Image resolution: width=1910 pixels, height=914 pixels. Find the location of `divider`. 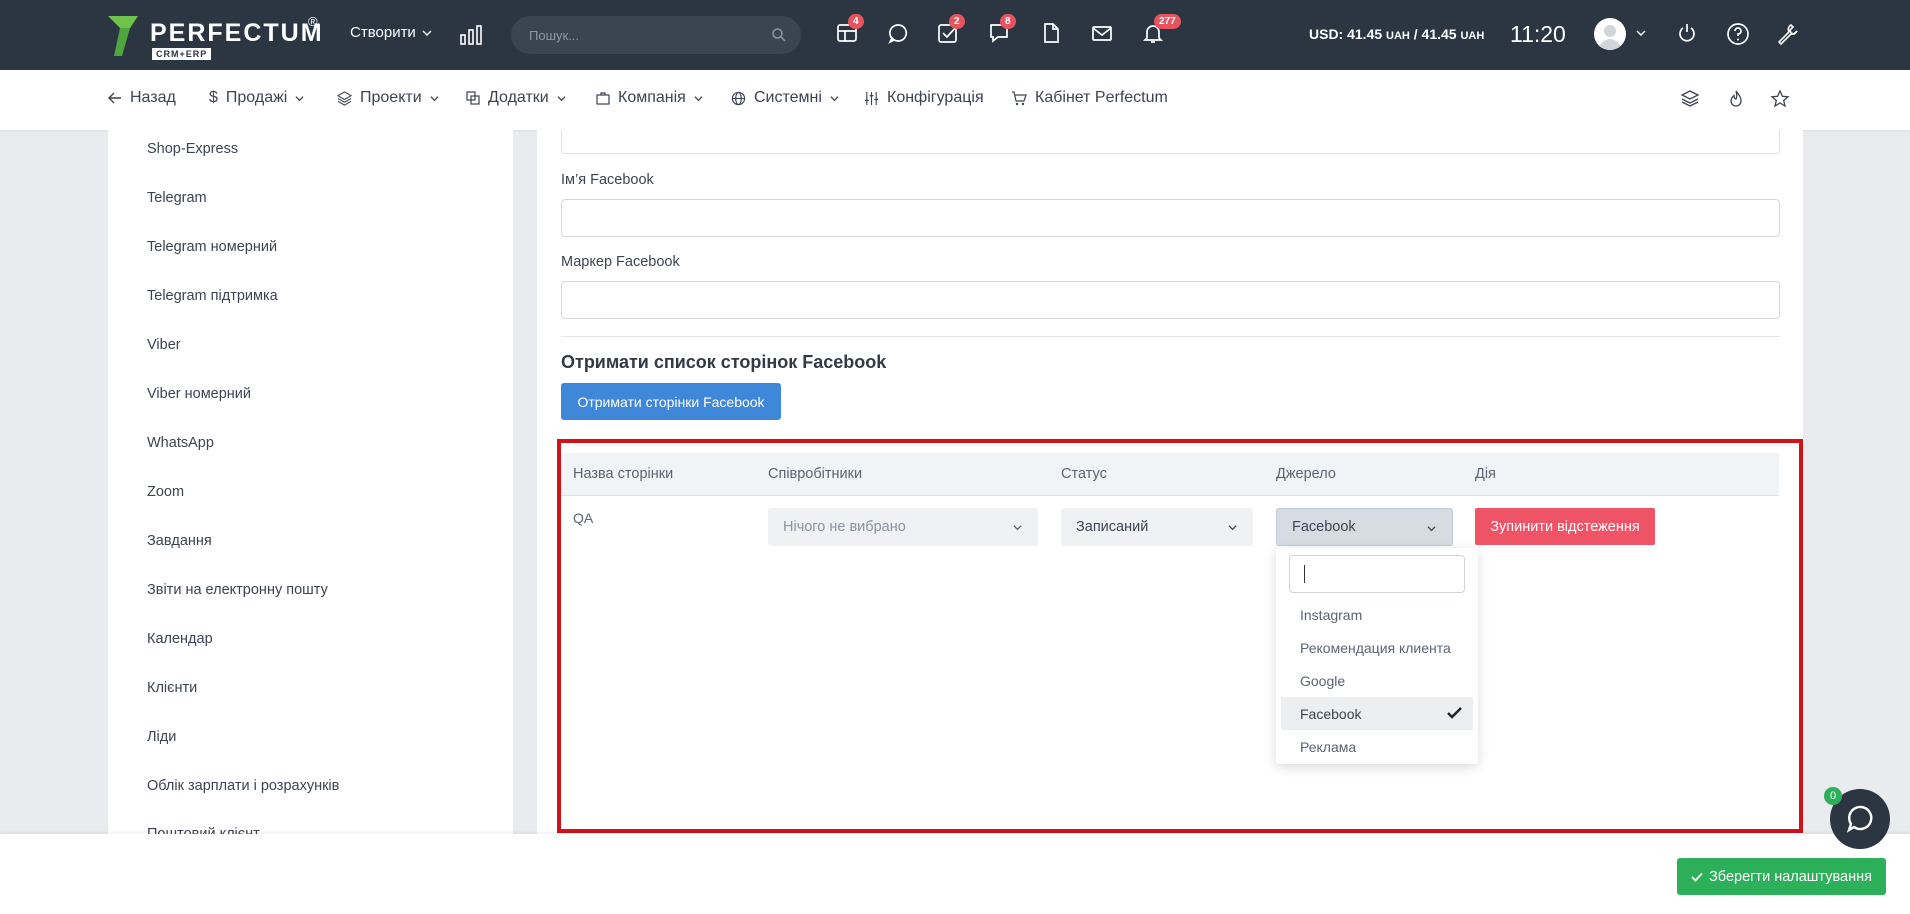

divider is located at coordinates (1170, 336).